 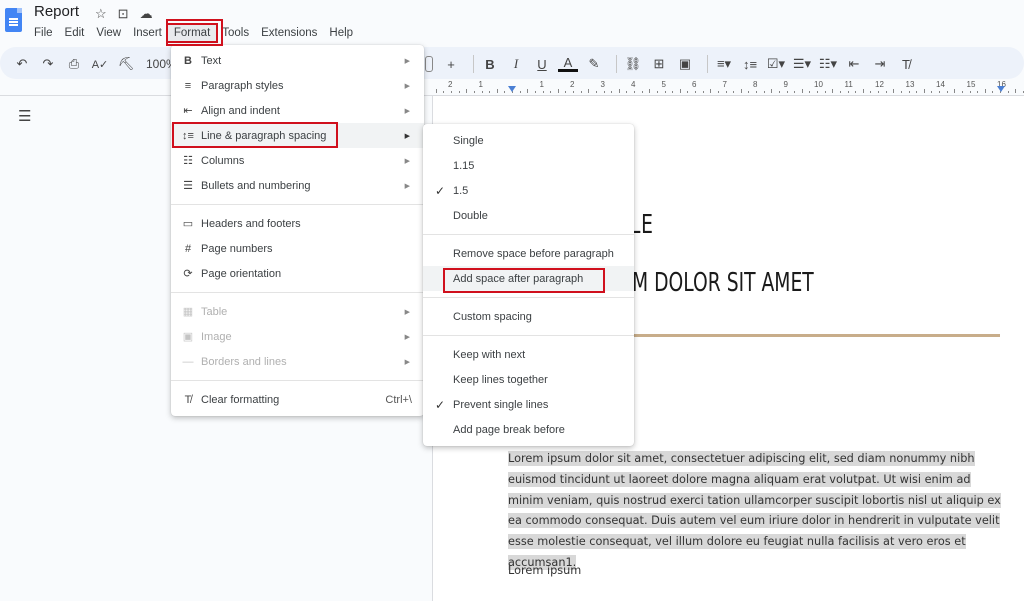 I want to click on ruler-number: 1, so click(x=480, y=84).